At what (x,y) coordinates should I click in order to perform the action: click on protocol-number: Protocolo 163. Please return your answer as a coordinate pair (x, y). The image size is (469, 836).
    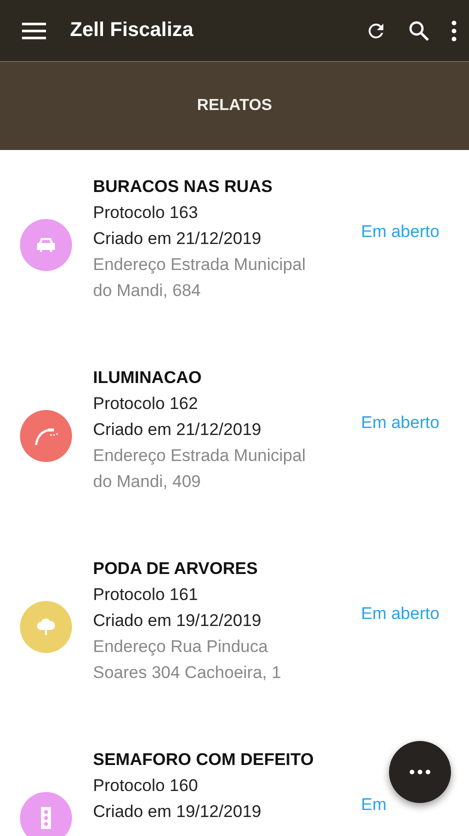
    Looking at the image, I should click on (146, 213).